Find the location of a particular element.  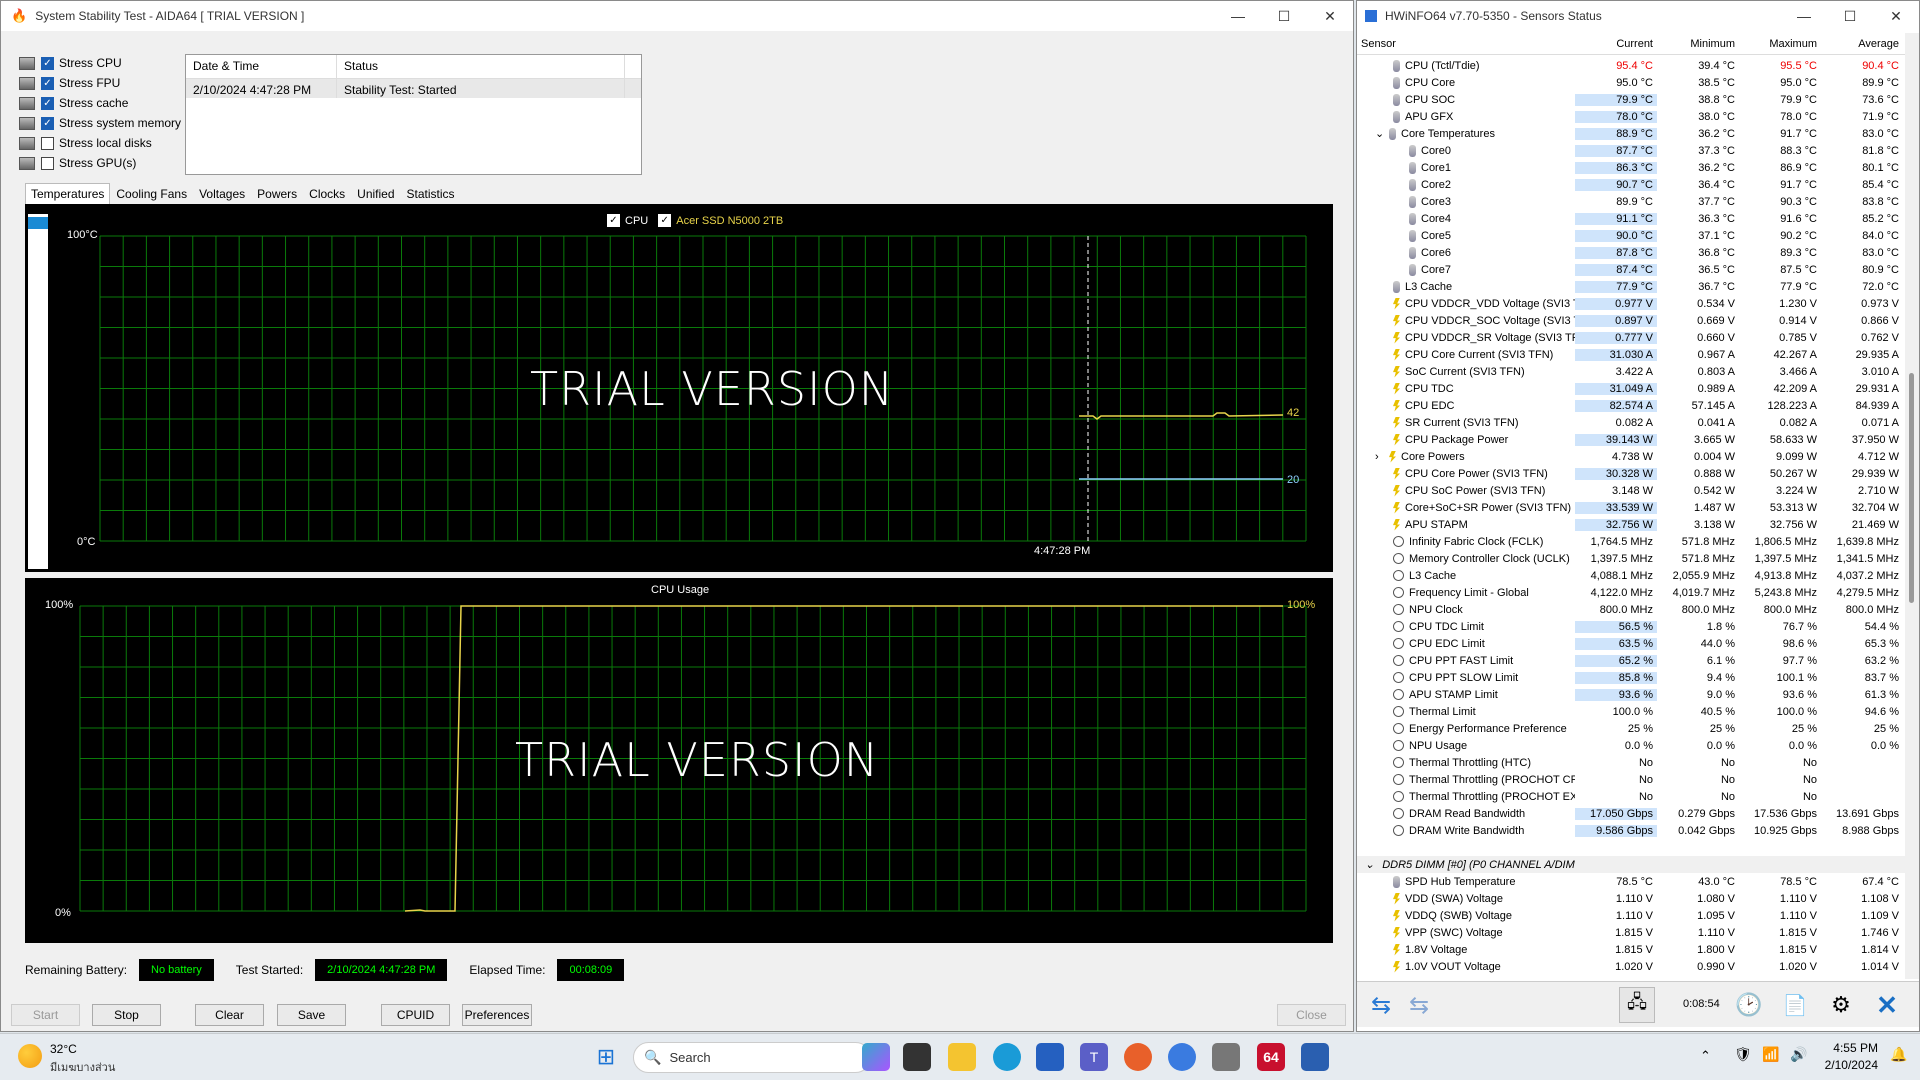

copilot-icon is located at coordinates (876, 1057).